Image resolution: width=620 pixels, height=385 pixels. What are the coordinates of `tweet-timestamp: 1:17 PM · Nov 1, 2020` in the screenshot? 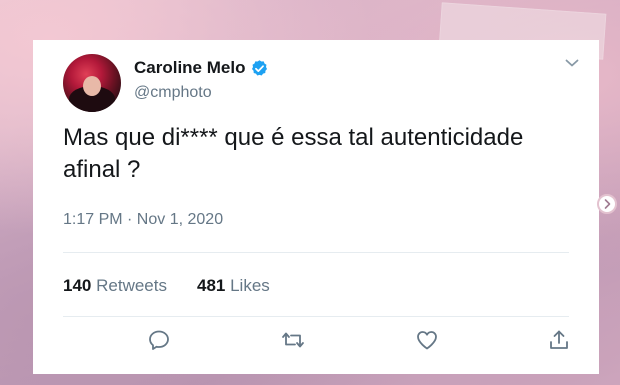 It's located at (143, 220).